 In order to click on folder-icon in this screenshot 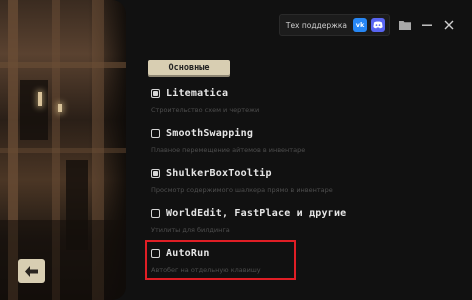, I will do `click(405, 25)`.